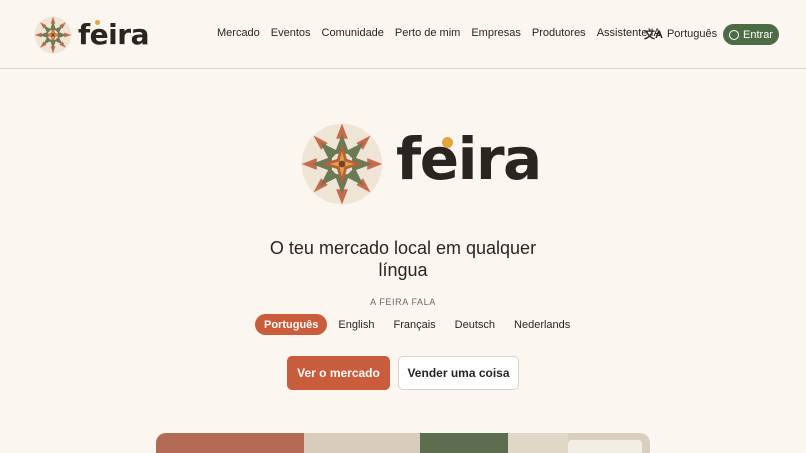  I want to click on feira-logo-large-icon, so click(342, 164).